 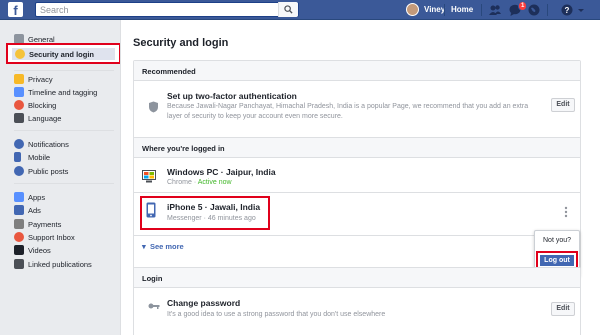 I want to click on support-icon, so click(x=19, y=237).